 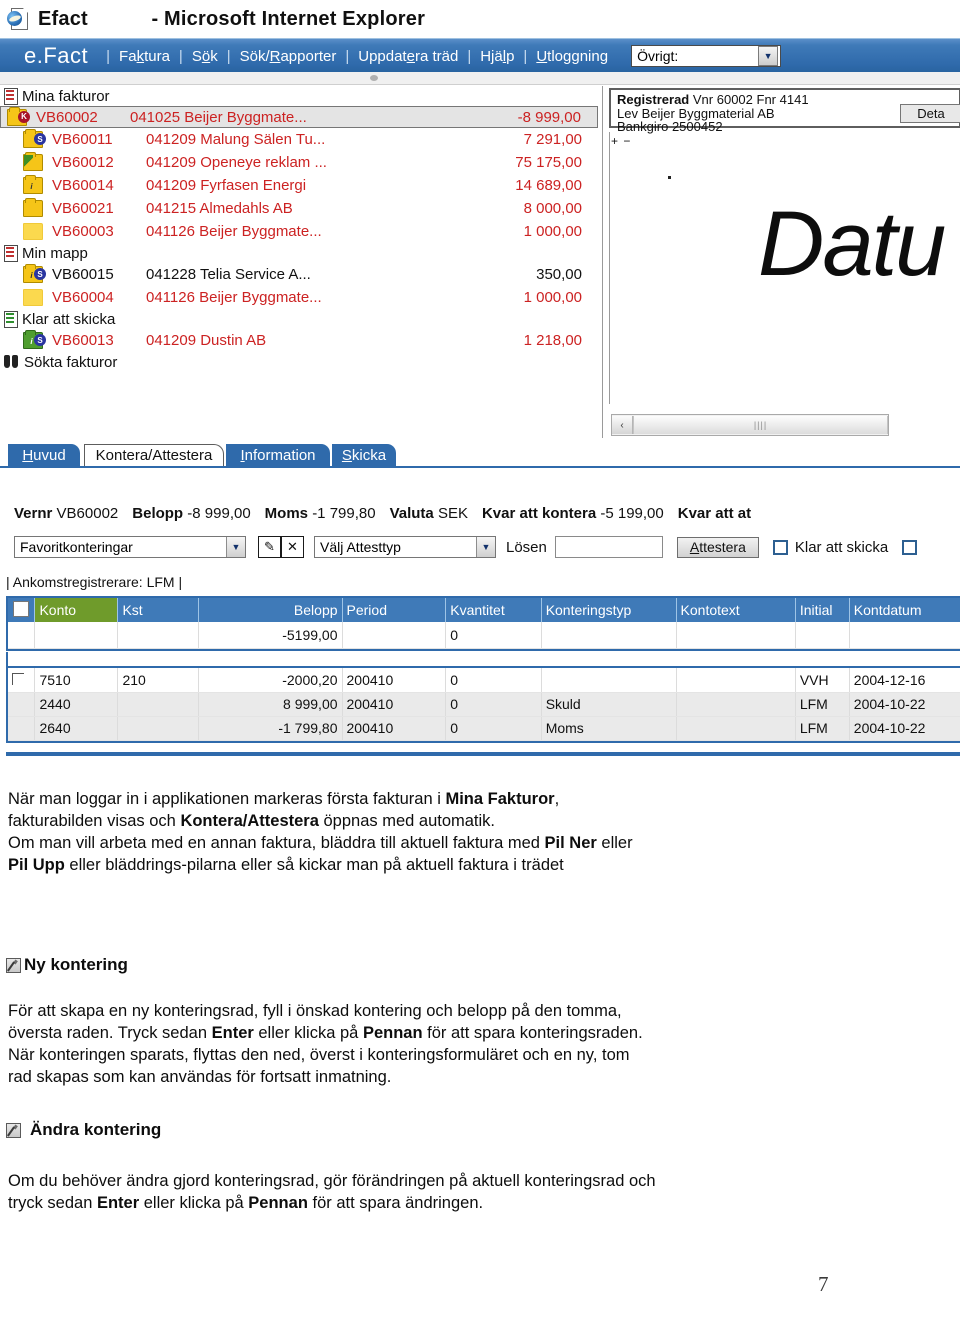 I want to click on tab-huvud: Huvud, so click(x=44, y=455).